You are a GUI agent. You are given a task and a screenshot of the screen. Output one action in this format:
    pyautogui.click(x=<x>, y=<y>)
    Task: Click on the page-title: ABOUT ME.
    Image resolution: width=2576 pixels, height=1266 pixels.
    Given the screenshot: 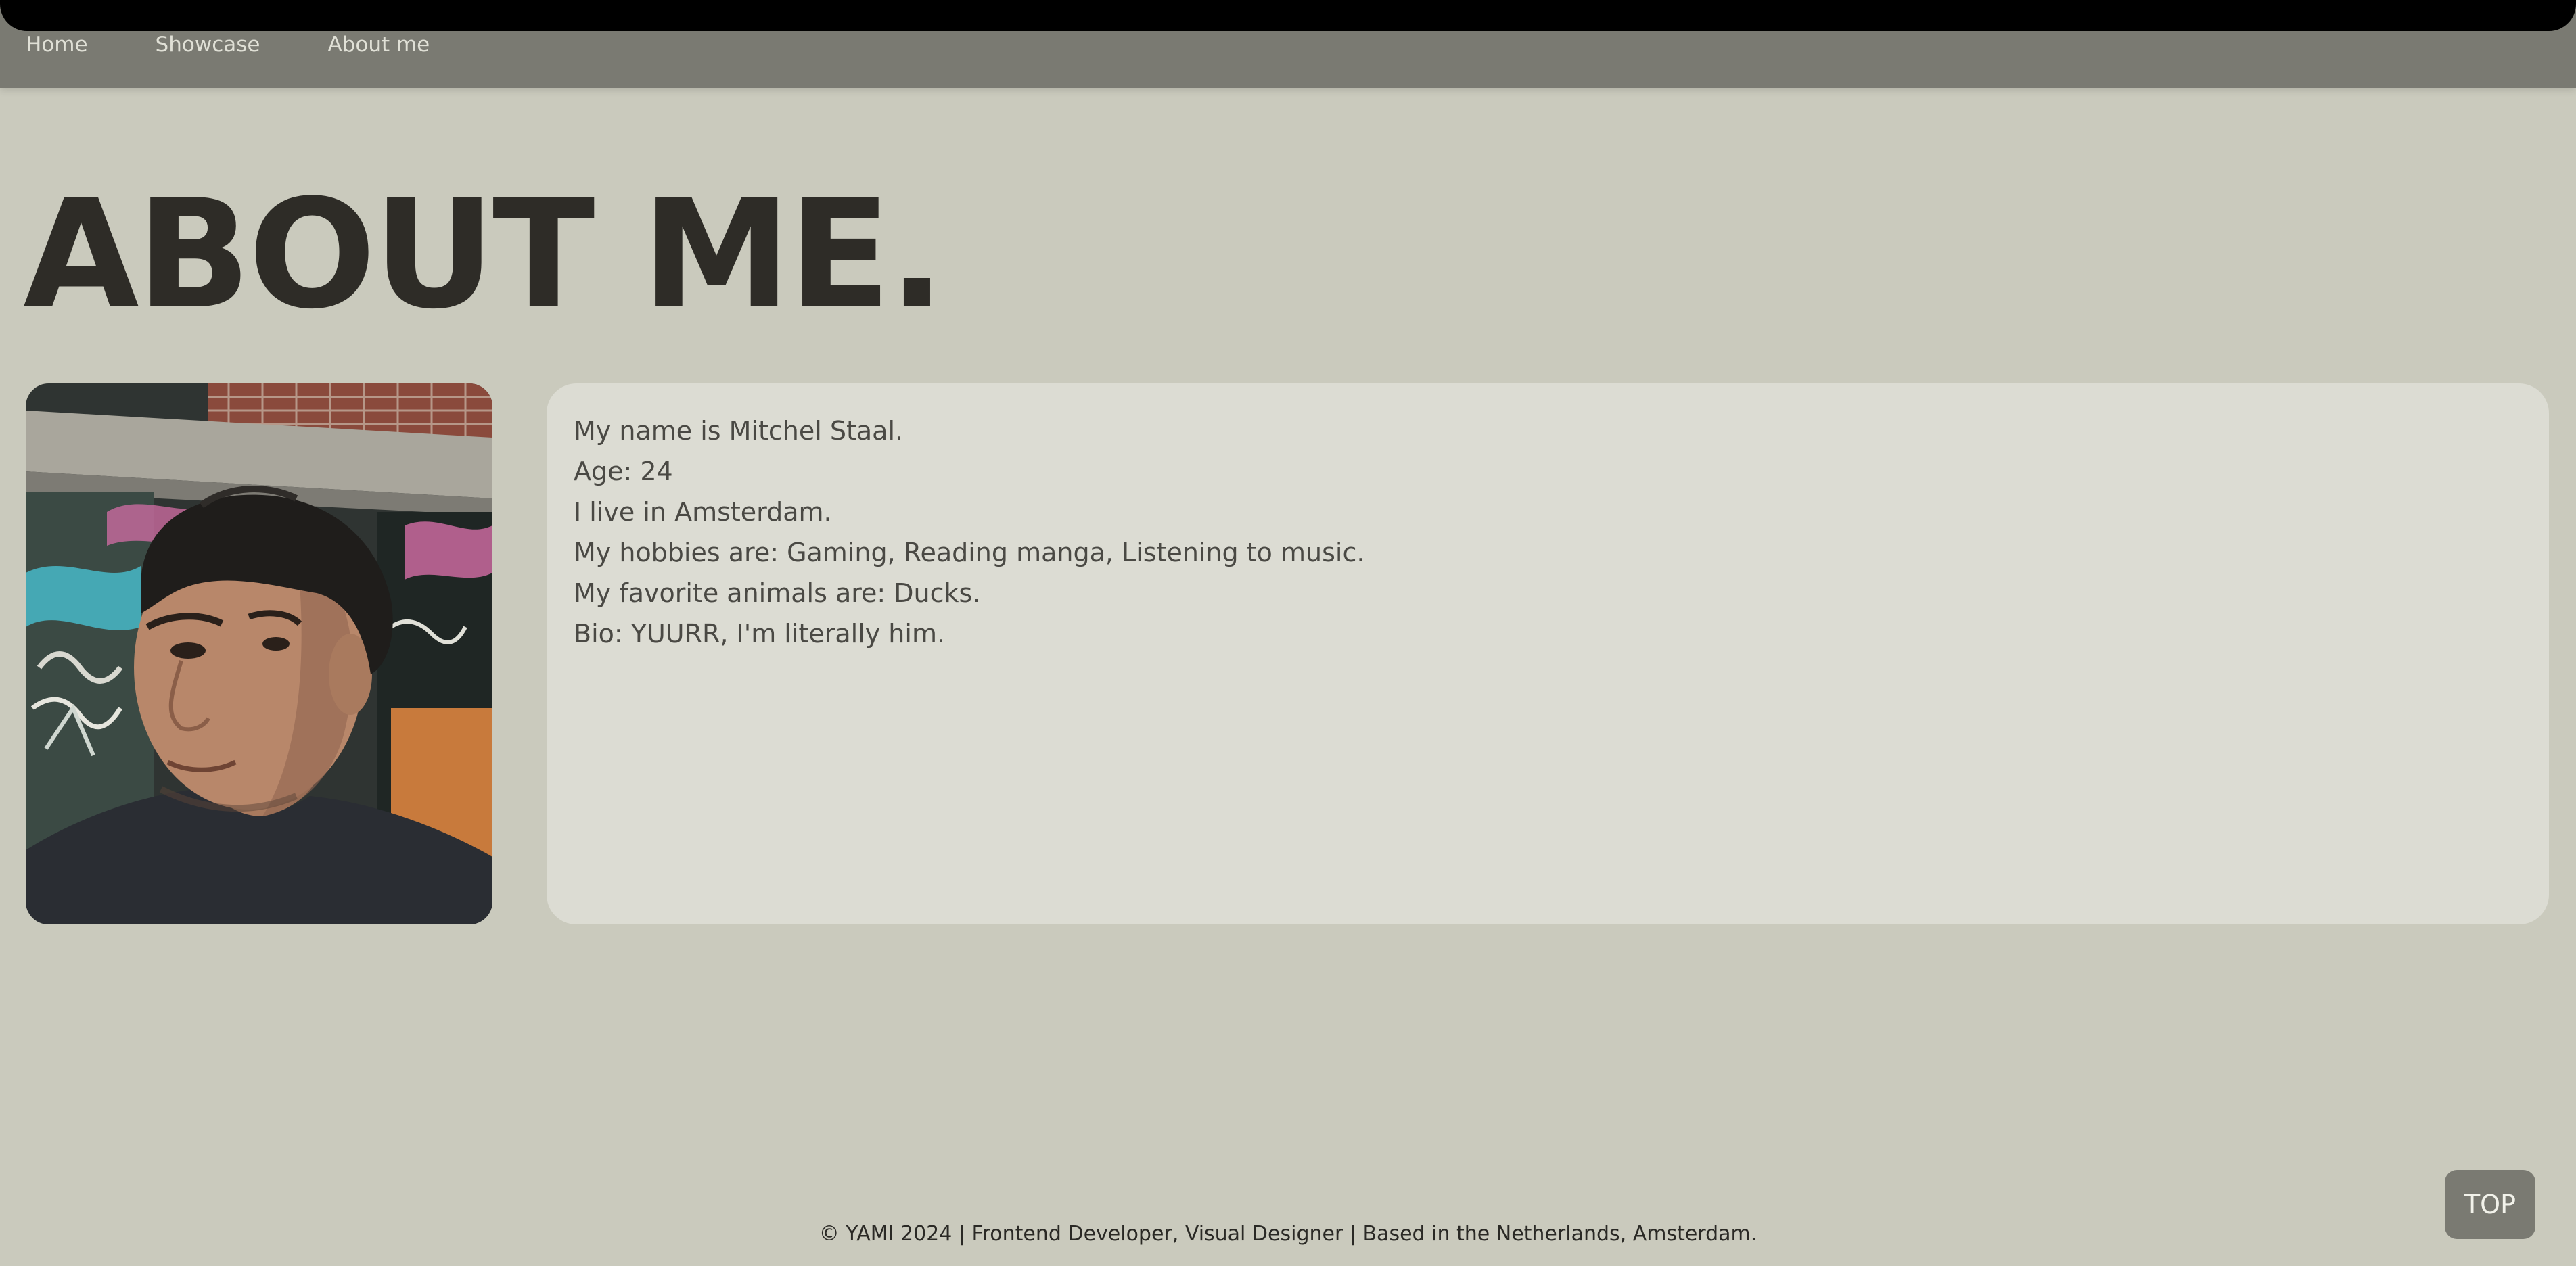 What is the action you would take?
    pyautogui.click(x=484, y=255)
    